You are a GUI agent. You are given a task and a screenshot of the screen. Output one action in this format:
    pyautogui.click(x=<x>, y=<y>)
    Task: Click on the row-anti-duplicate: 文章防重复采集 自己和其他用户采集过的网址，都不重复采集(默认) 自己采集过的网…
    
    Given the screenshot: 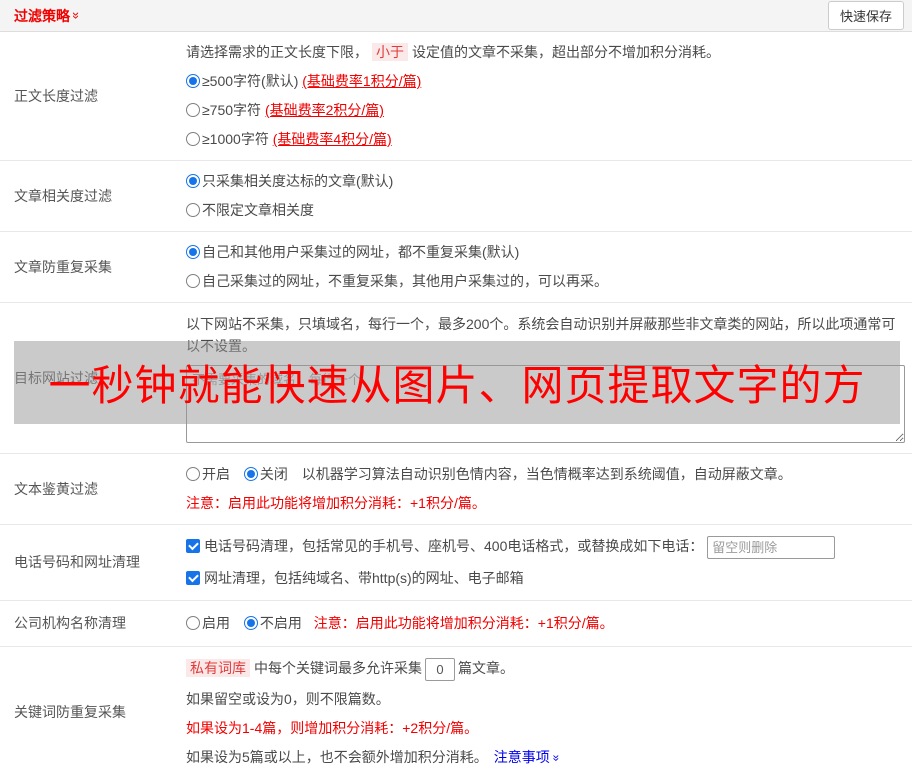 What is the action you would take?
    pyautogui.click(x=456, y=267)
    